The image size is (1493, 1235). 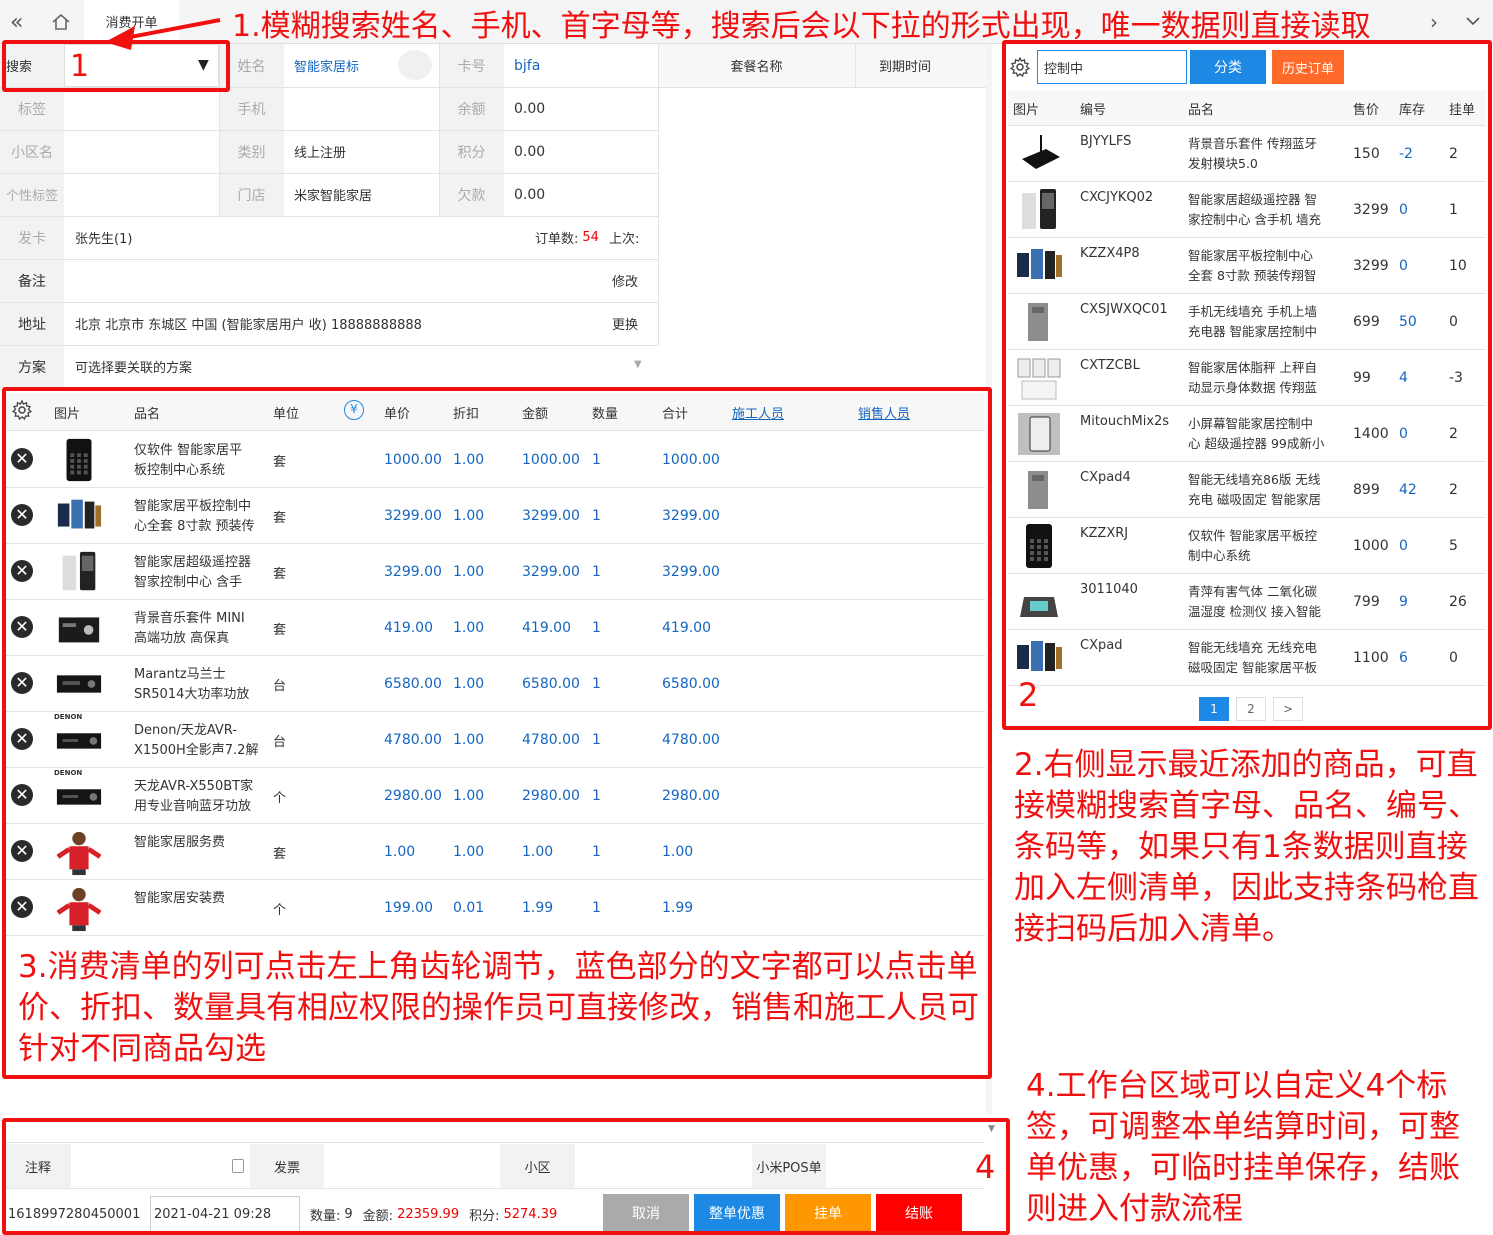 What do you see at coordinates (677, 908) in the screenshot?
I see `order-item-total: 1.99` at bounding box center [677, 908].